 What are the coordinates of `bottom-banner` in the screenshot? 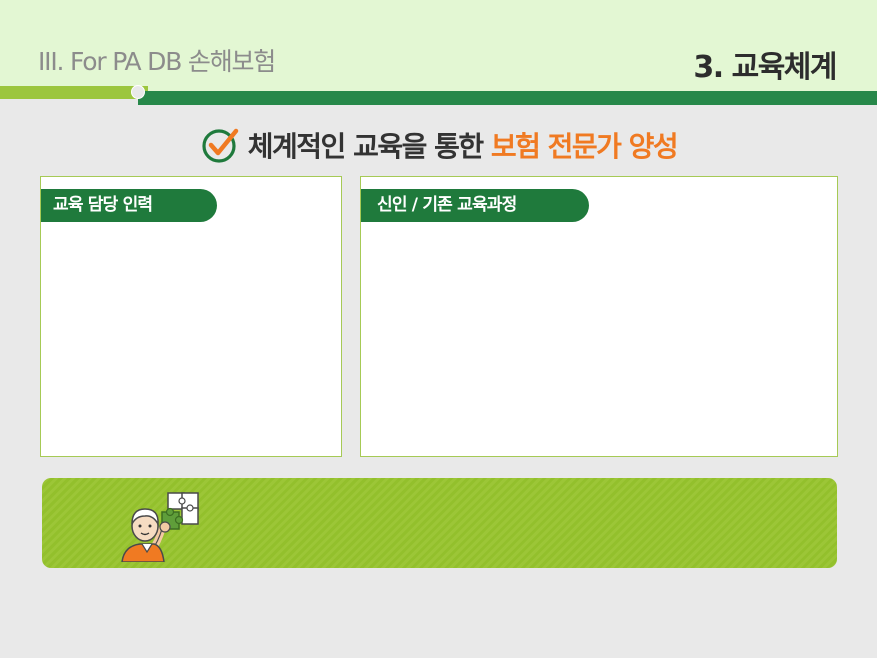 It's located at (439, 523).